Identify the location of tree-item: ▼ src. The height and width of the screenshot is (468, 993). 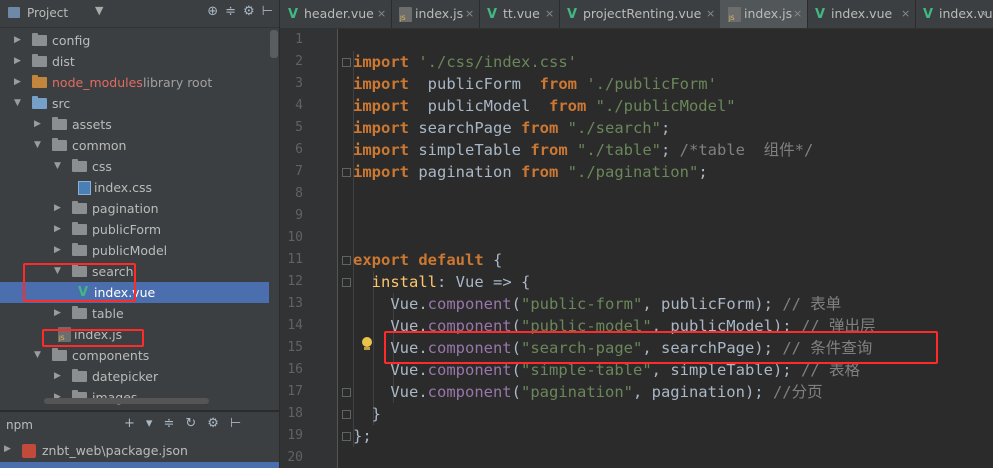
(134, 103).